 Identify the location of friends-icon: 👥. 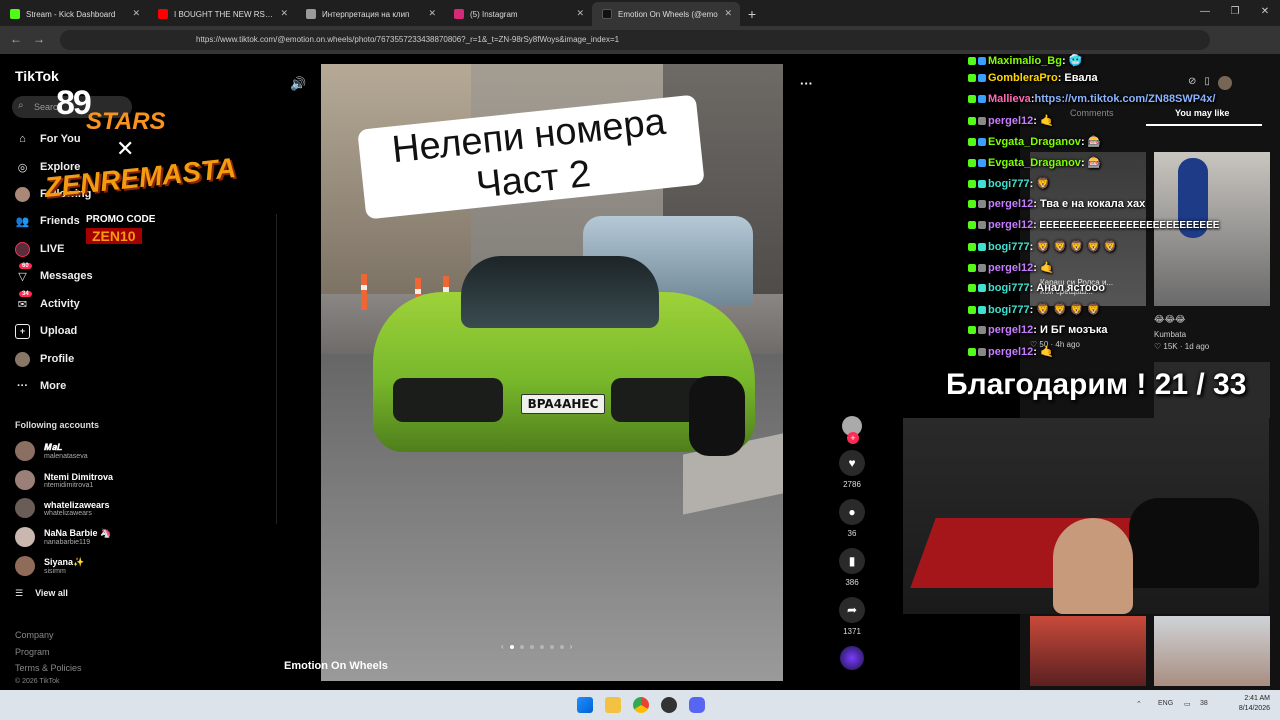
(22, 221).